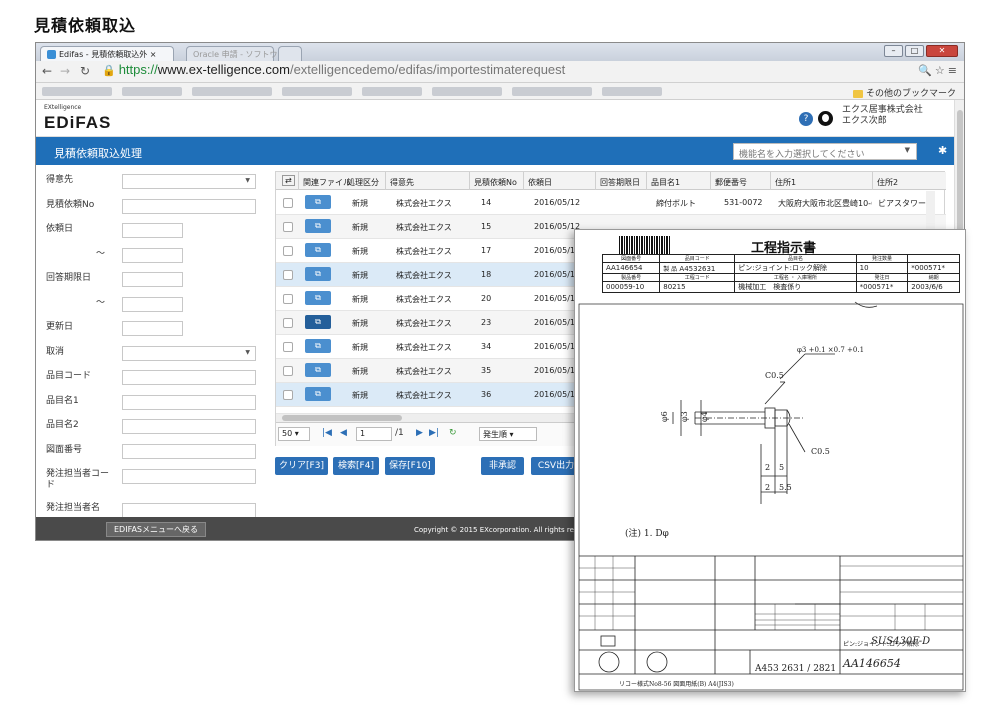 This screenshot has width=1000, height=708. I want to click on request-date-to-input, so click(152, 255).